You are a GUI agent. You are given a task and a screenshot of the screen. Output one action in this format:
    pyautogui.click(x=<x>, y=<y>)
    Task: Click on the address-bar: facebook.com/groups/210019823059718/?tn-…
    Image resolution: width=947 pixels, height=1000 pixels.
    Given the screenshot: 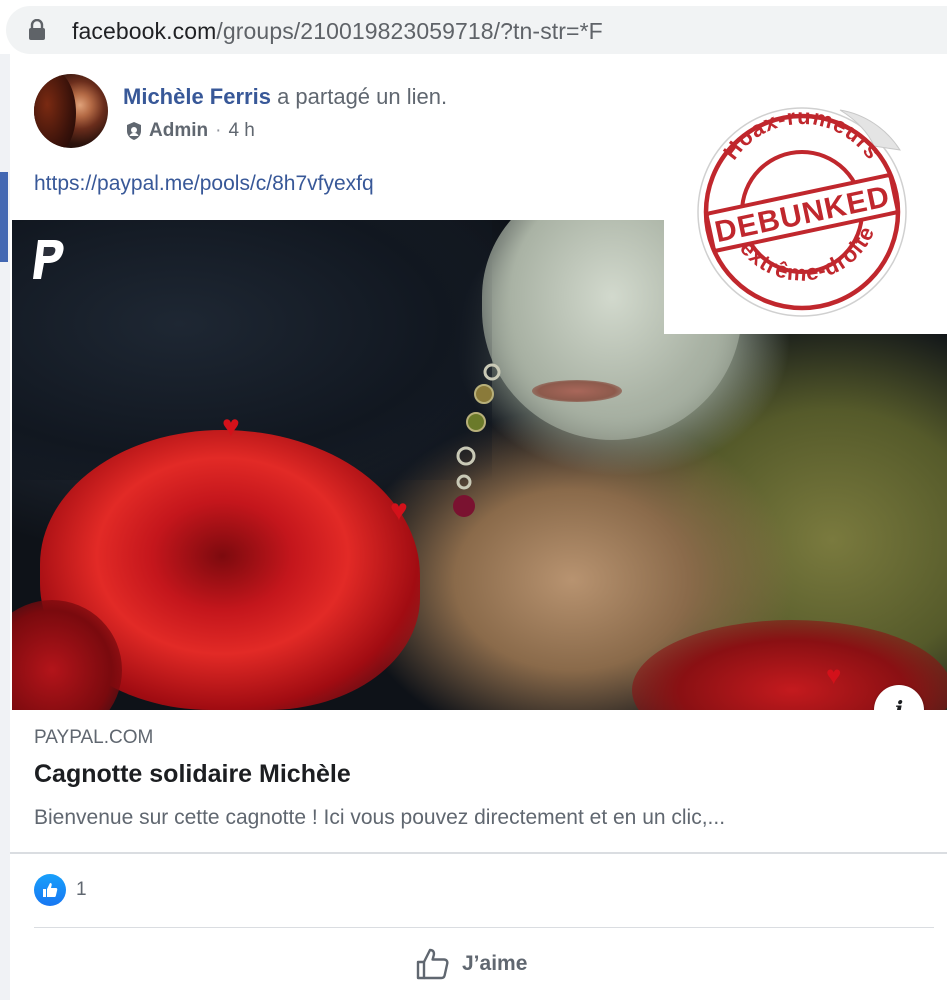 What is the action you would take?
    pyautogui.click(x=476, y=30)
    